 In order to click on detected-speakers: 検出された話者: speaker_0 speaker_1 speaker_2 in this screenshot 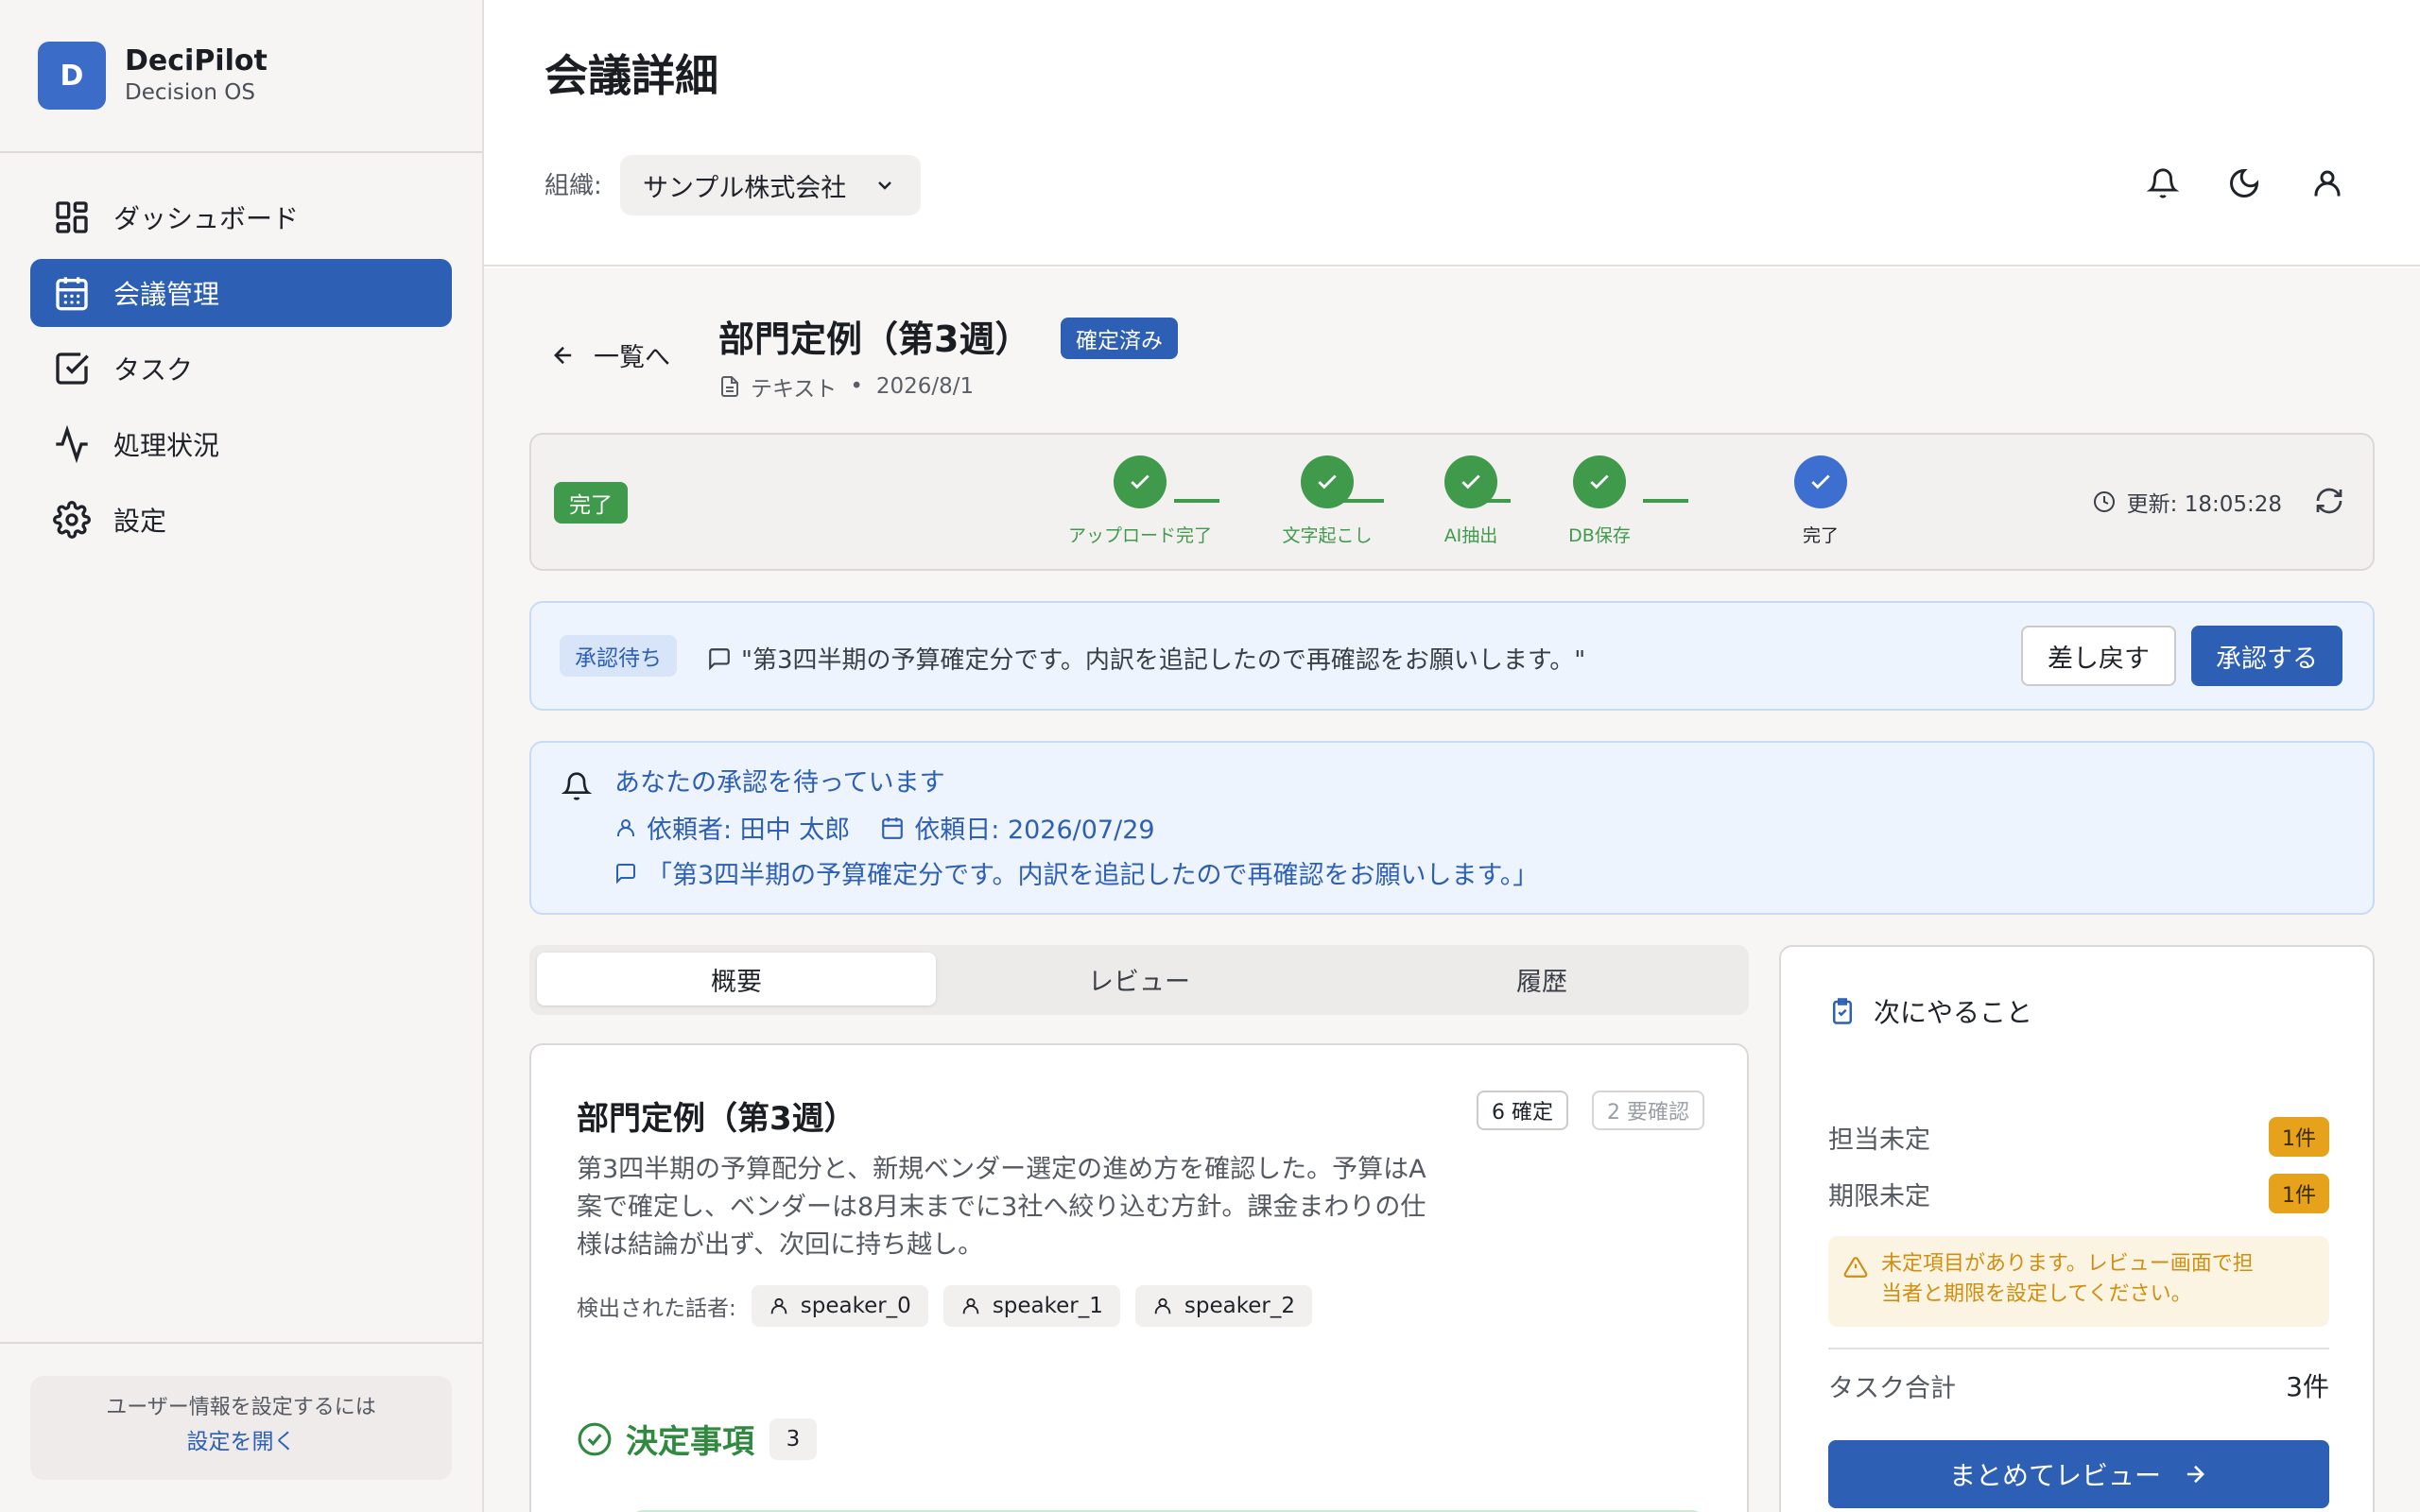, I will do `click(952, 1306)`.